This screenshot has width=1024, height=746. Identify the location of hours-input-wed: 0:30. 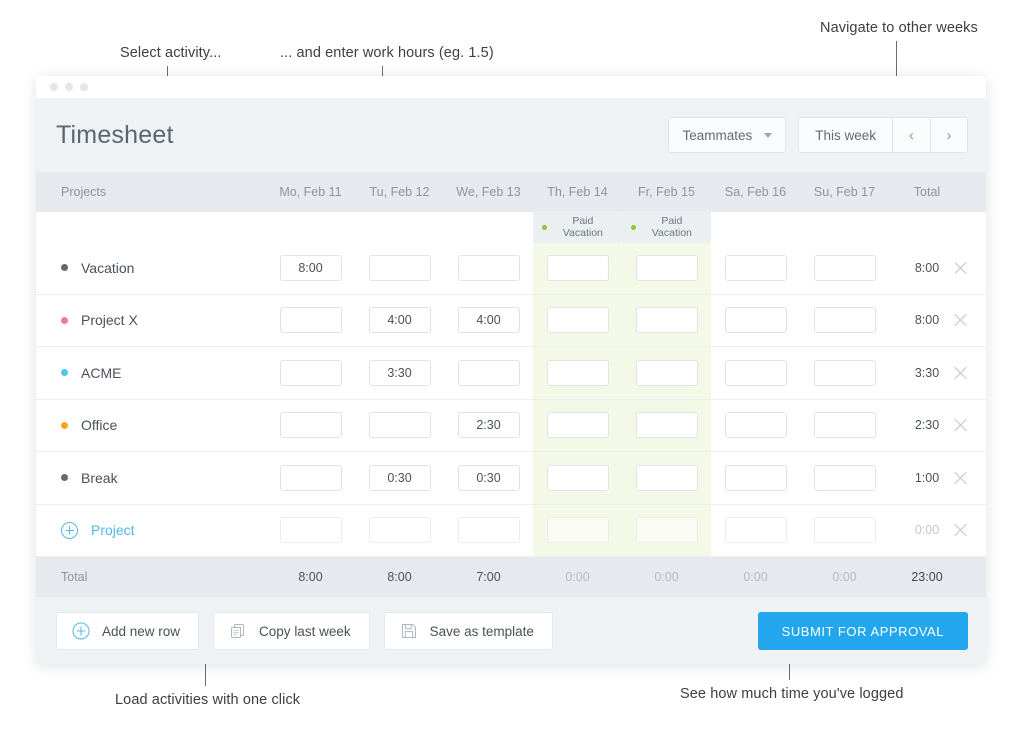
(488, 477).